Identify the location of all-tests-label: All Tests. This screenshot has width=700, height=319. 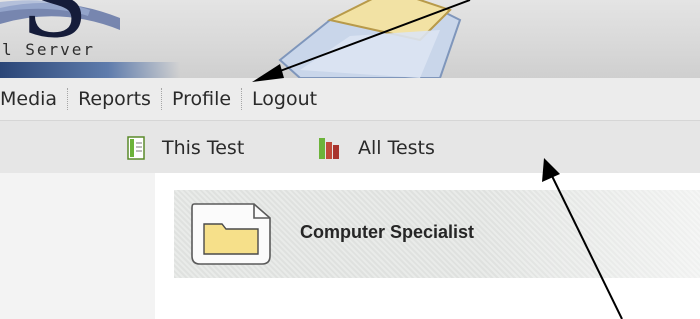
(396, 148).